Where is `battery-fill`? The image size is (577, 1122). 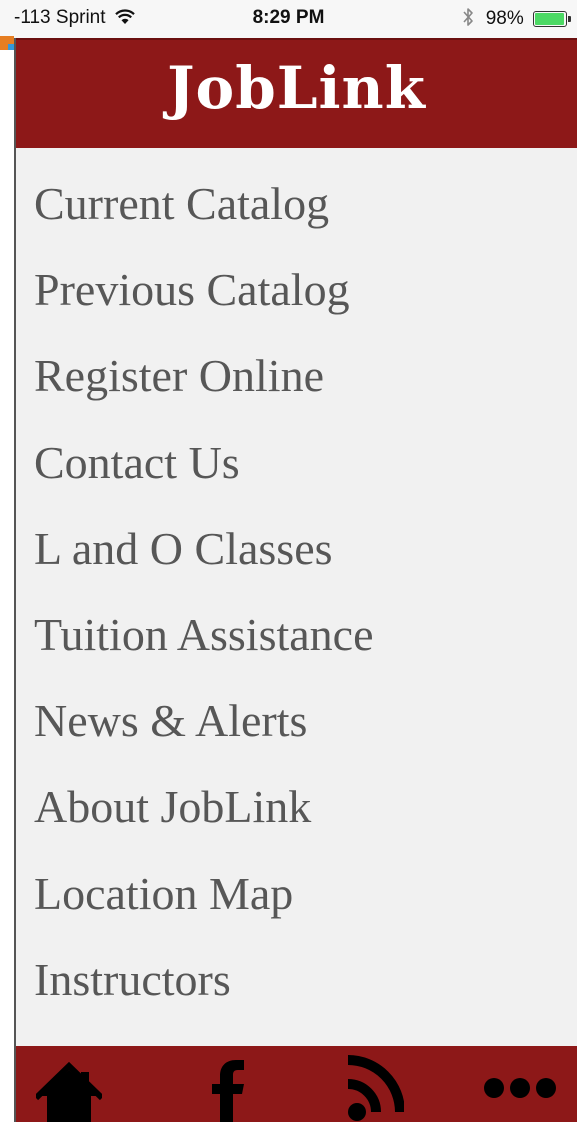 battery-fill is located at coordinates (550, 19).